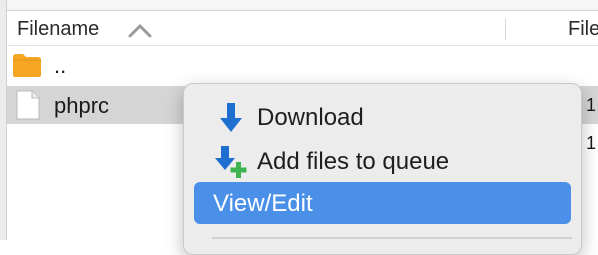 The height and width of the screenshot is (255, 598). Describe the element at coordinates (231, 162) in the screenshot. I see `add-to-queue-icon` at that location.